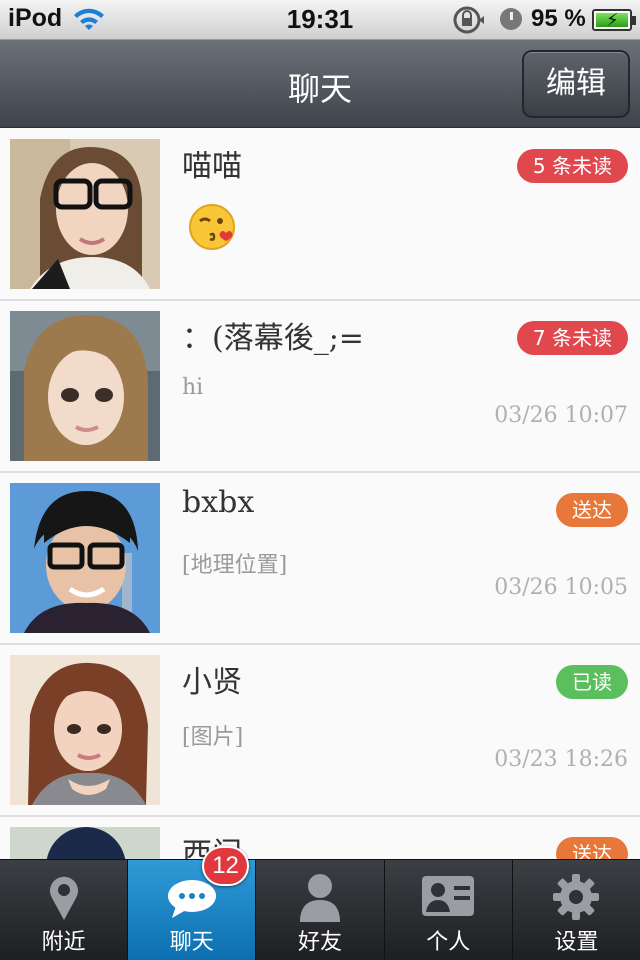 This screenshot has height=960, width=640. I want to click on contact-name: 喵喵, so click(212, 166).